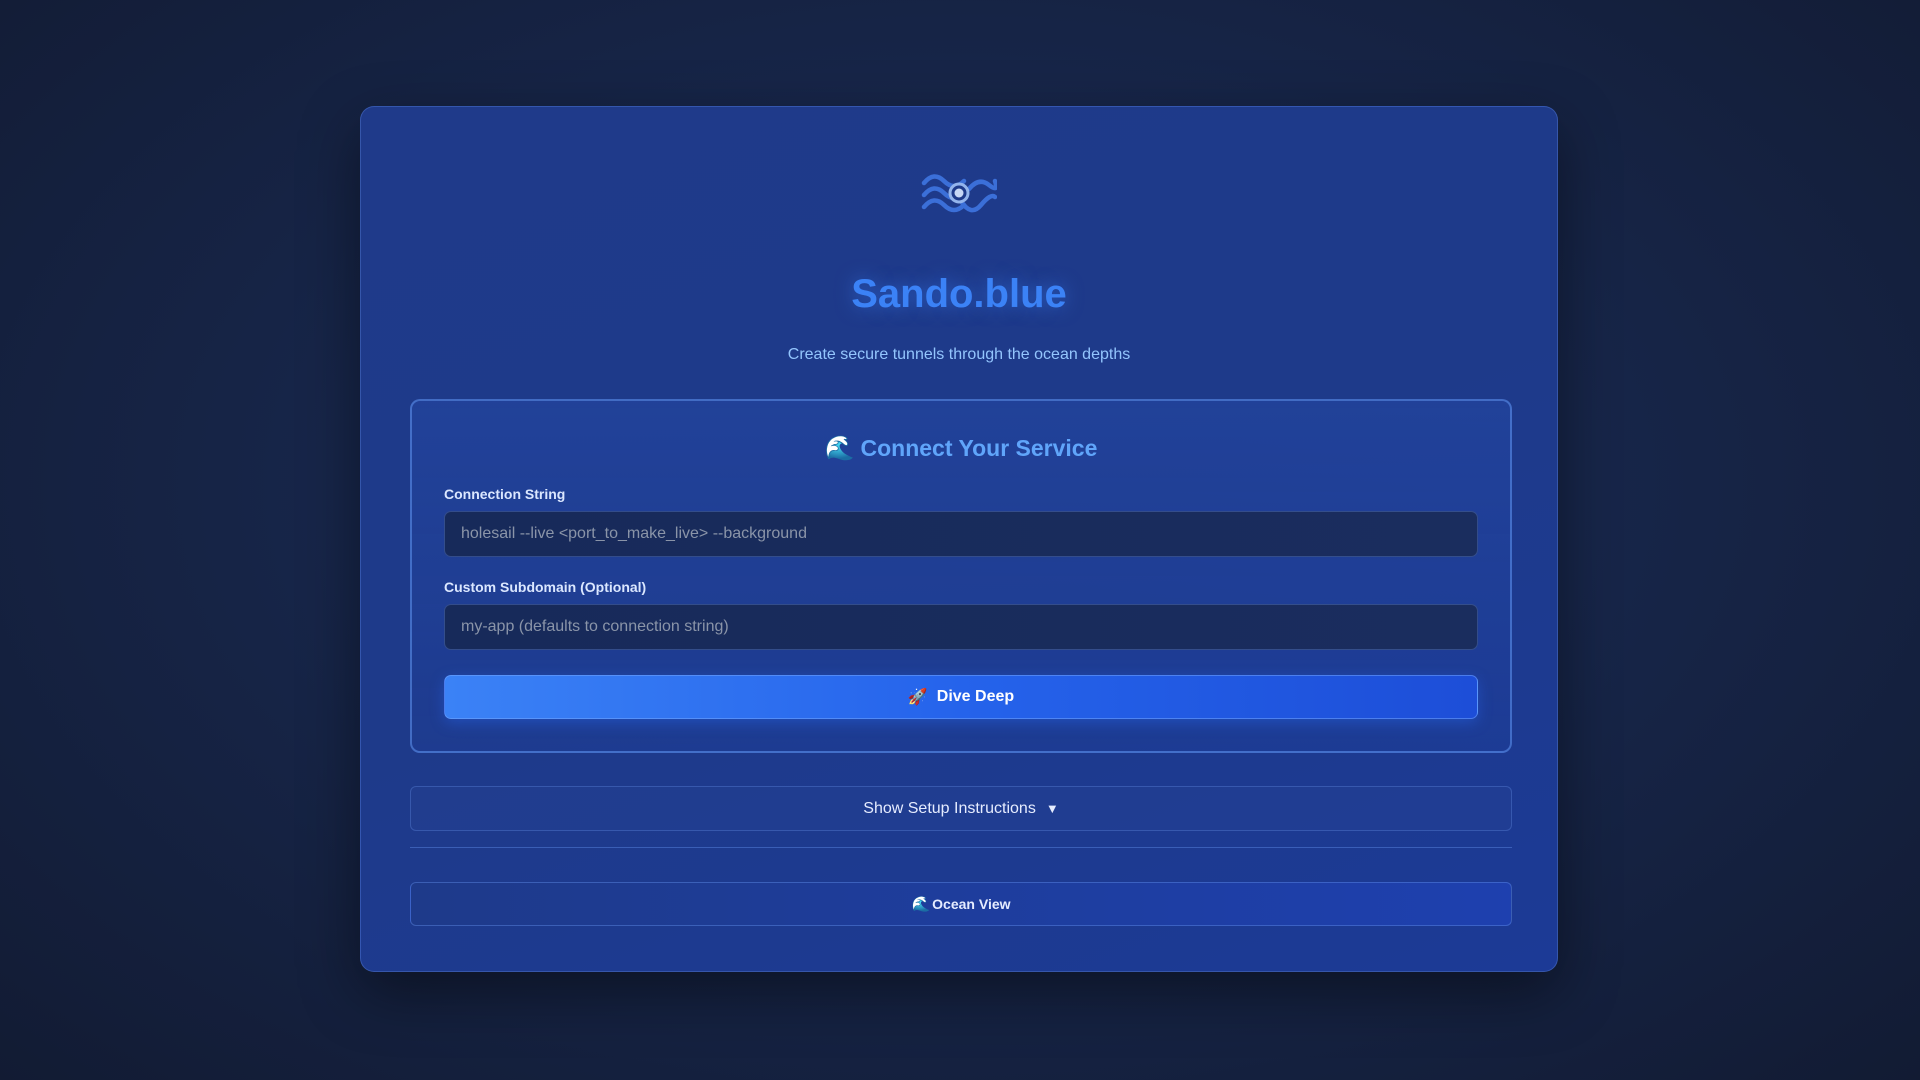 The width and height of the screenshot is (1920, 1080). What do you see at coordinates (917, 697) in the screenshot?
I see `rocket-icon: 🚀` at bounding box center [917, 697].